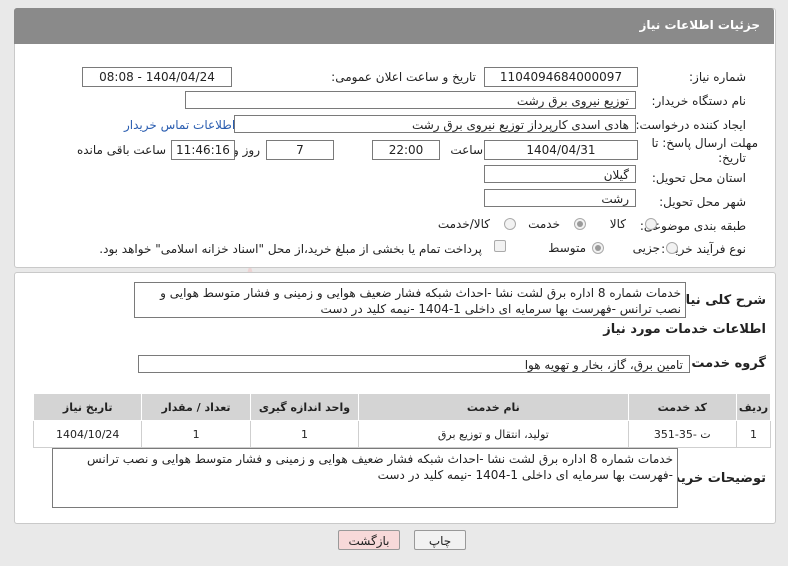 This screenshot has height=566, width=788. I want to click on deadline-label-date: تاریخ:, so click(732, 158).